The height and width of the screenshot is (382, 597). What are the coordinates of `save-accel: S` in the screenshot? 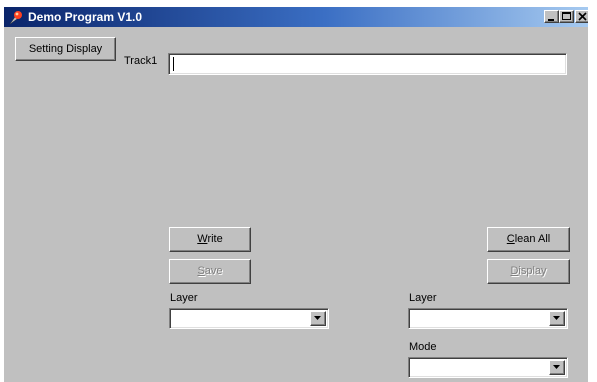 It's located at (201, 271).